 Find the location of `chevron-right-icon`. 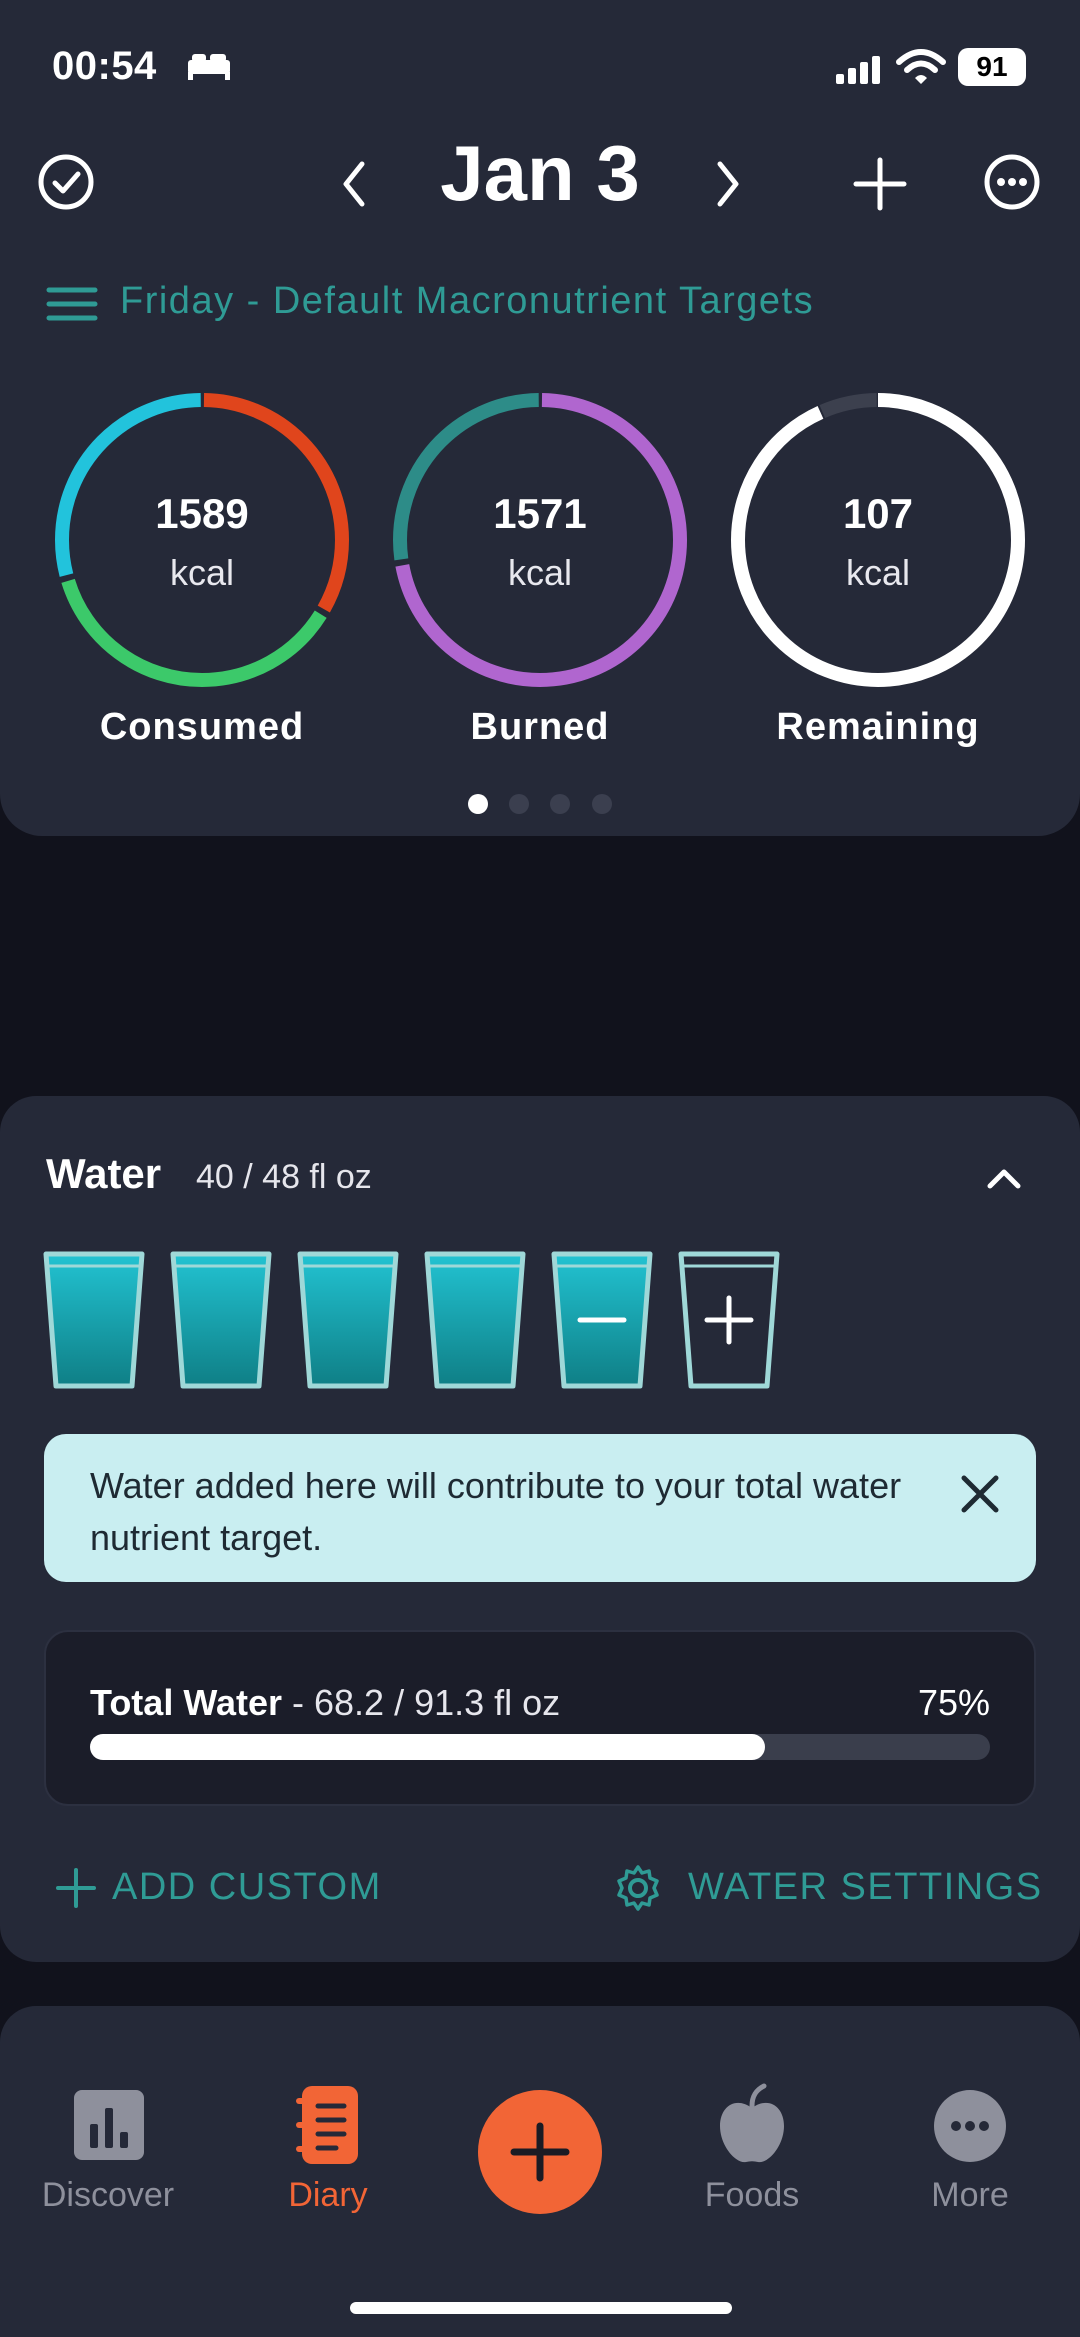

chevron-right-icon is located at coordinates (728, 184).